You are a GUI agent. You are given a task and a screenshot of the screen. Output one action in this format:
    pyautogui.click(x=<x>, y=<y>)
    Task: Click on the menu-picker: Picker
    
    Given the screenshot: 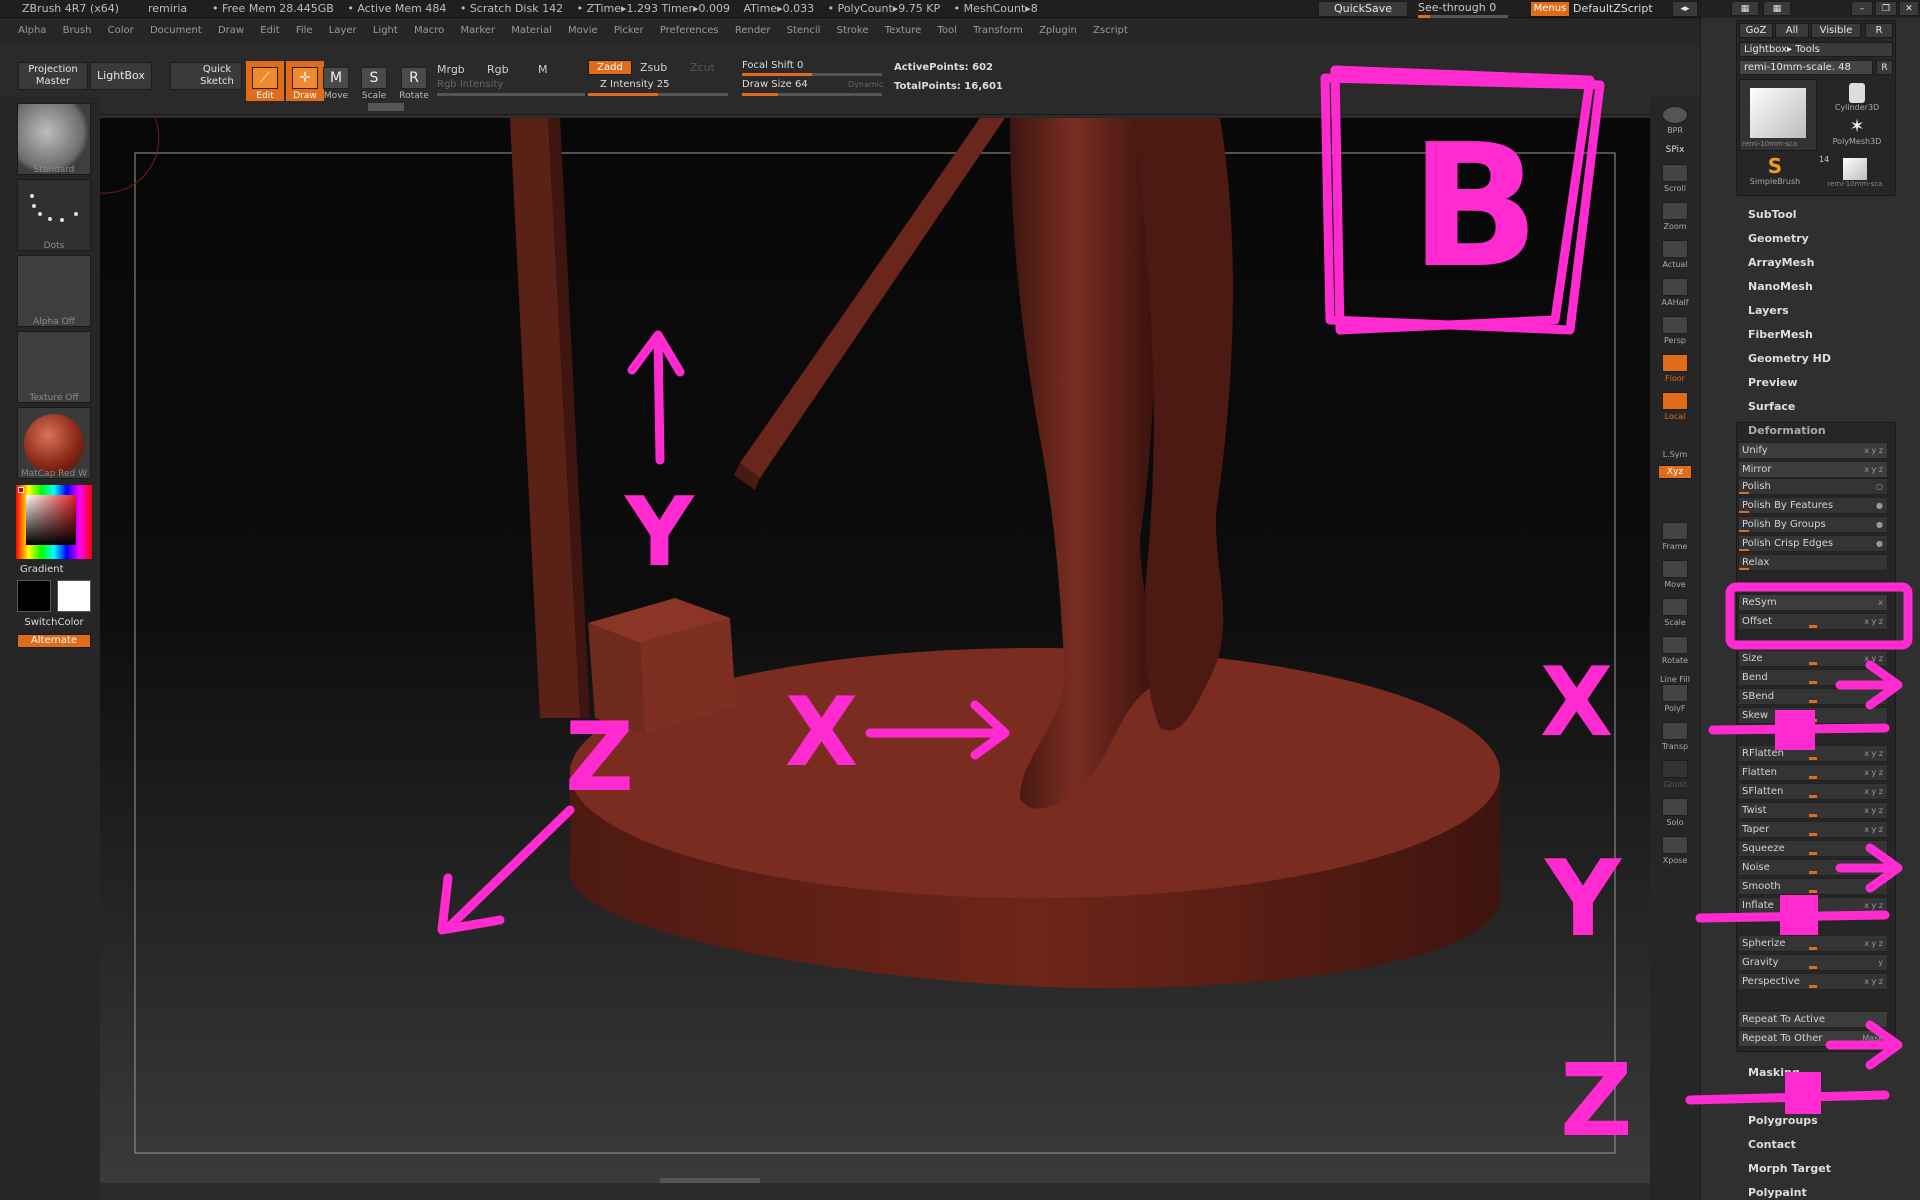 What is the action you would take?
    pyautogui.click(x=629, y=27)
    